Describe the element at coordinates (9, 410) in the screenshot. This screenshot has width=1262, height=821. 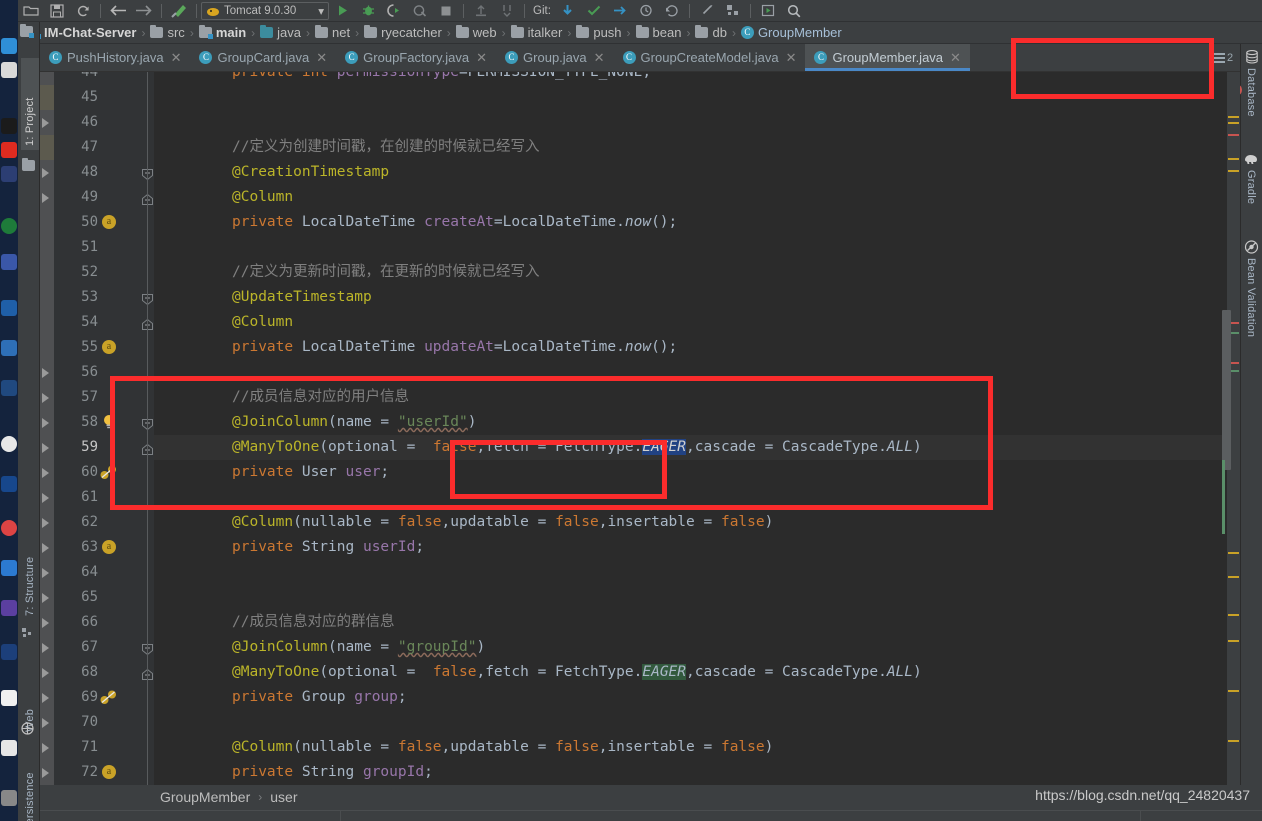
I see `os-dock` at that location.